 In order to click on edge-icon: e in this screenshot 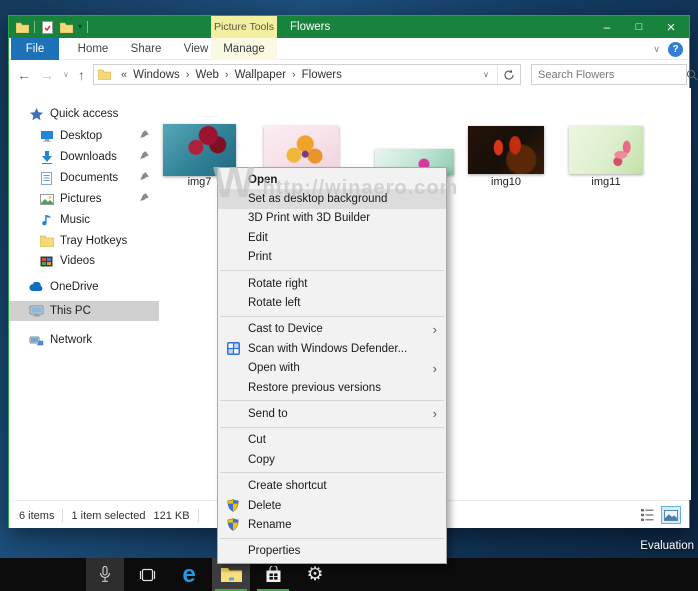, I will do `click(189, 574)`.